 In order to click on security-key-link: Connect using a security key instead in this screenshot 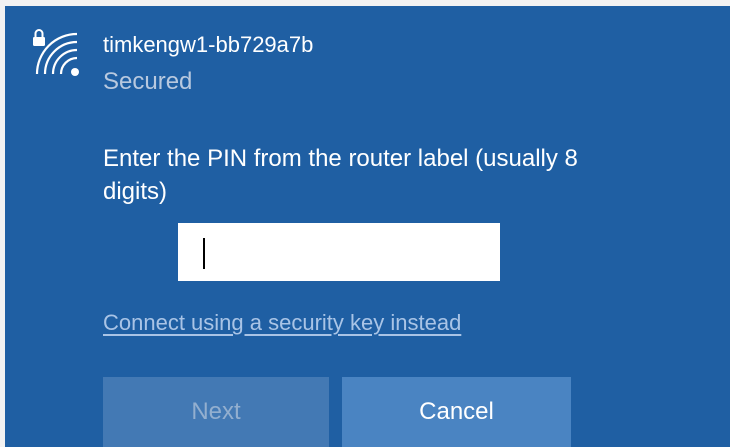, I will do `click(282, 323)`.